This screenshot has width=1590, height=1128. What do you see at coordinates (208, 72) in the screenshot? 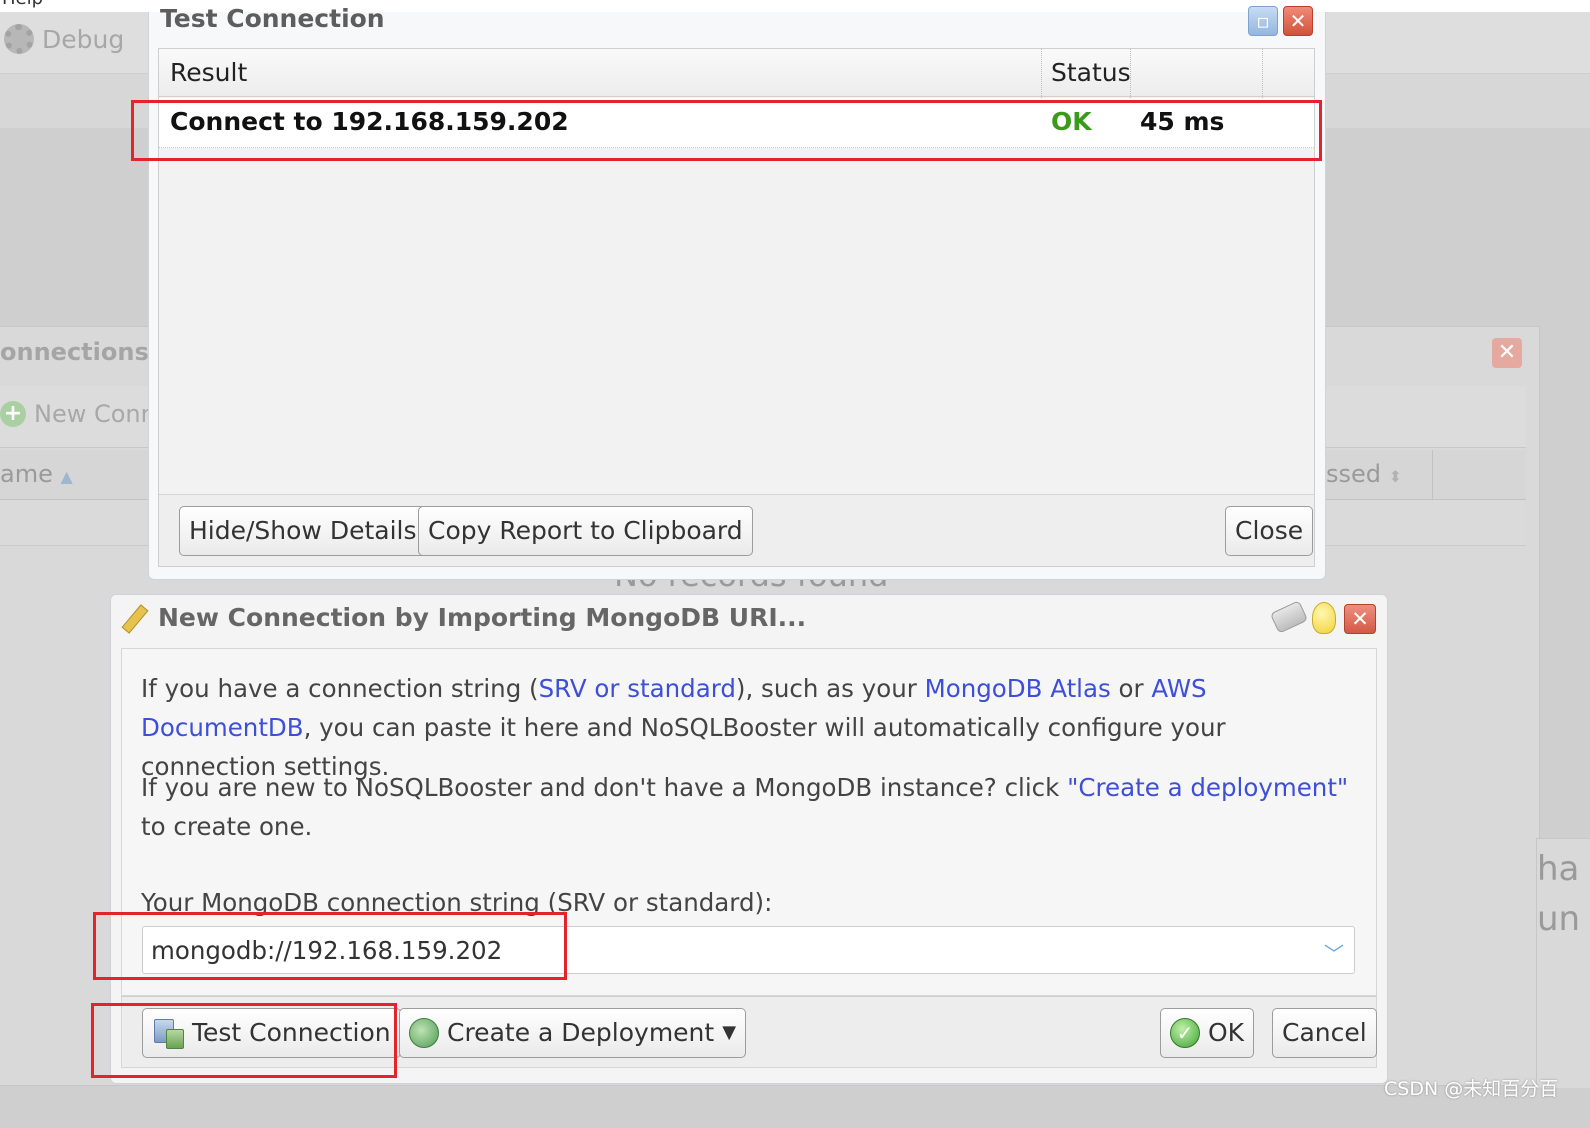
I see `column-result-header: Result` at bounding box center [208, 72].